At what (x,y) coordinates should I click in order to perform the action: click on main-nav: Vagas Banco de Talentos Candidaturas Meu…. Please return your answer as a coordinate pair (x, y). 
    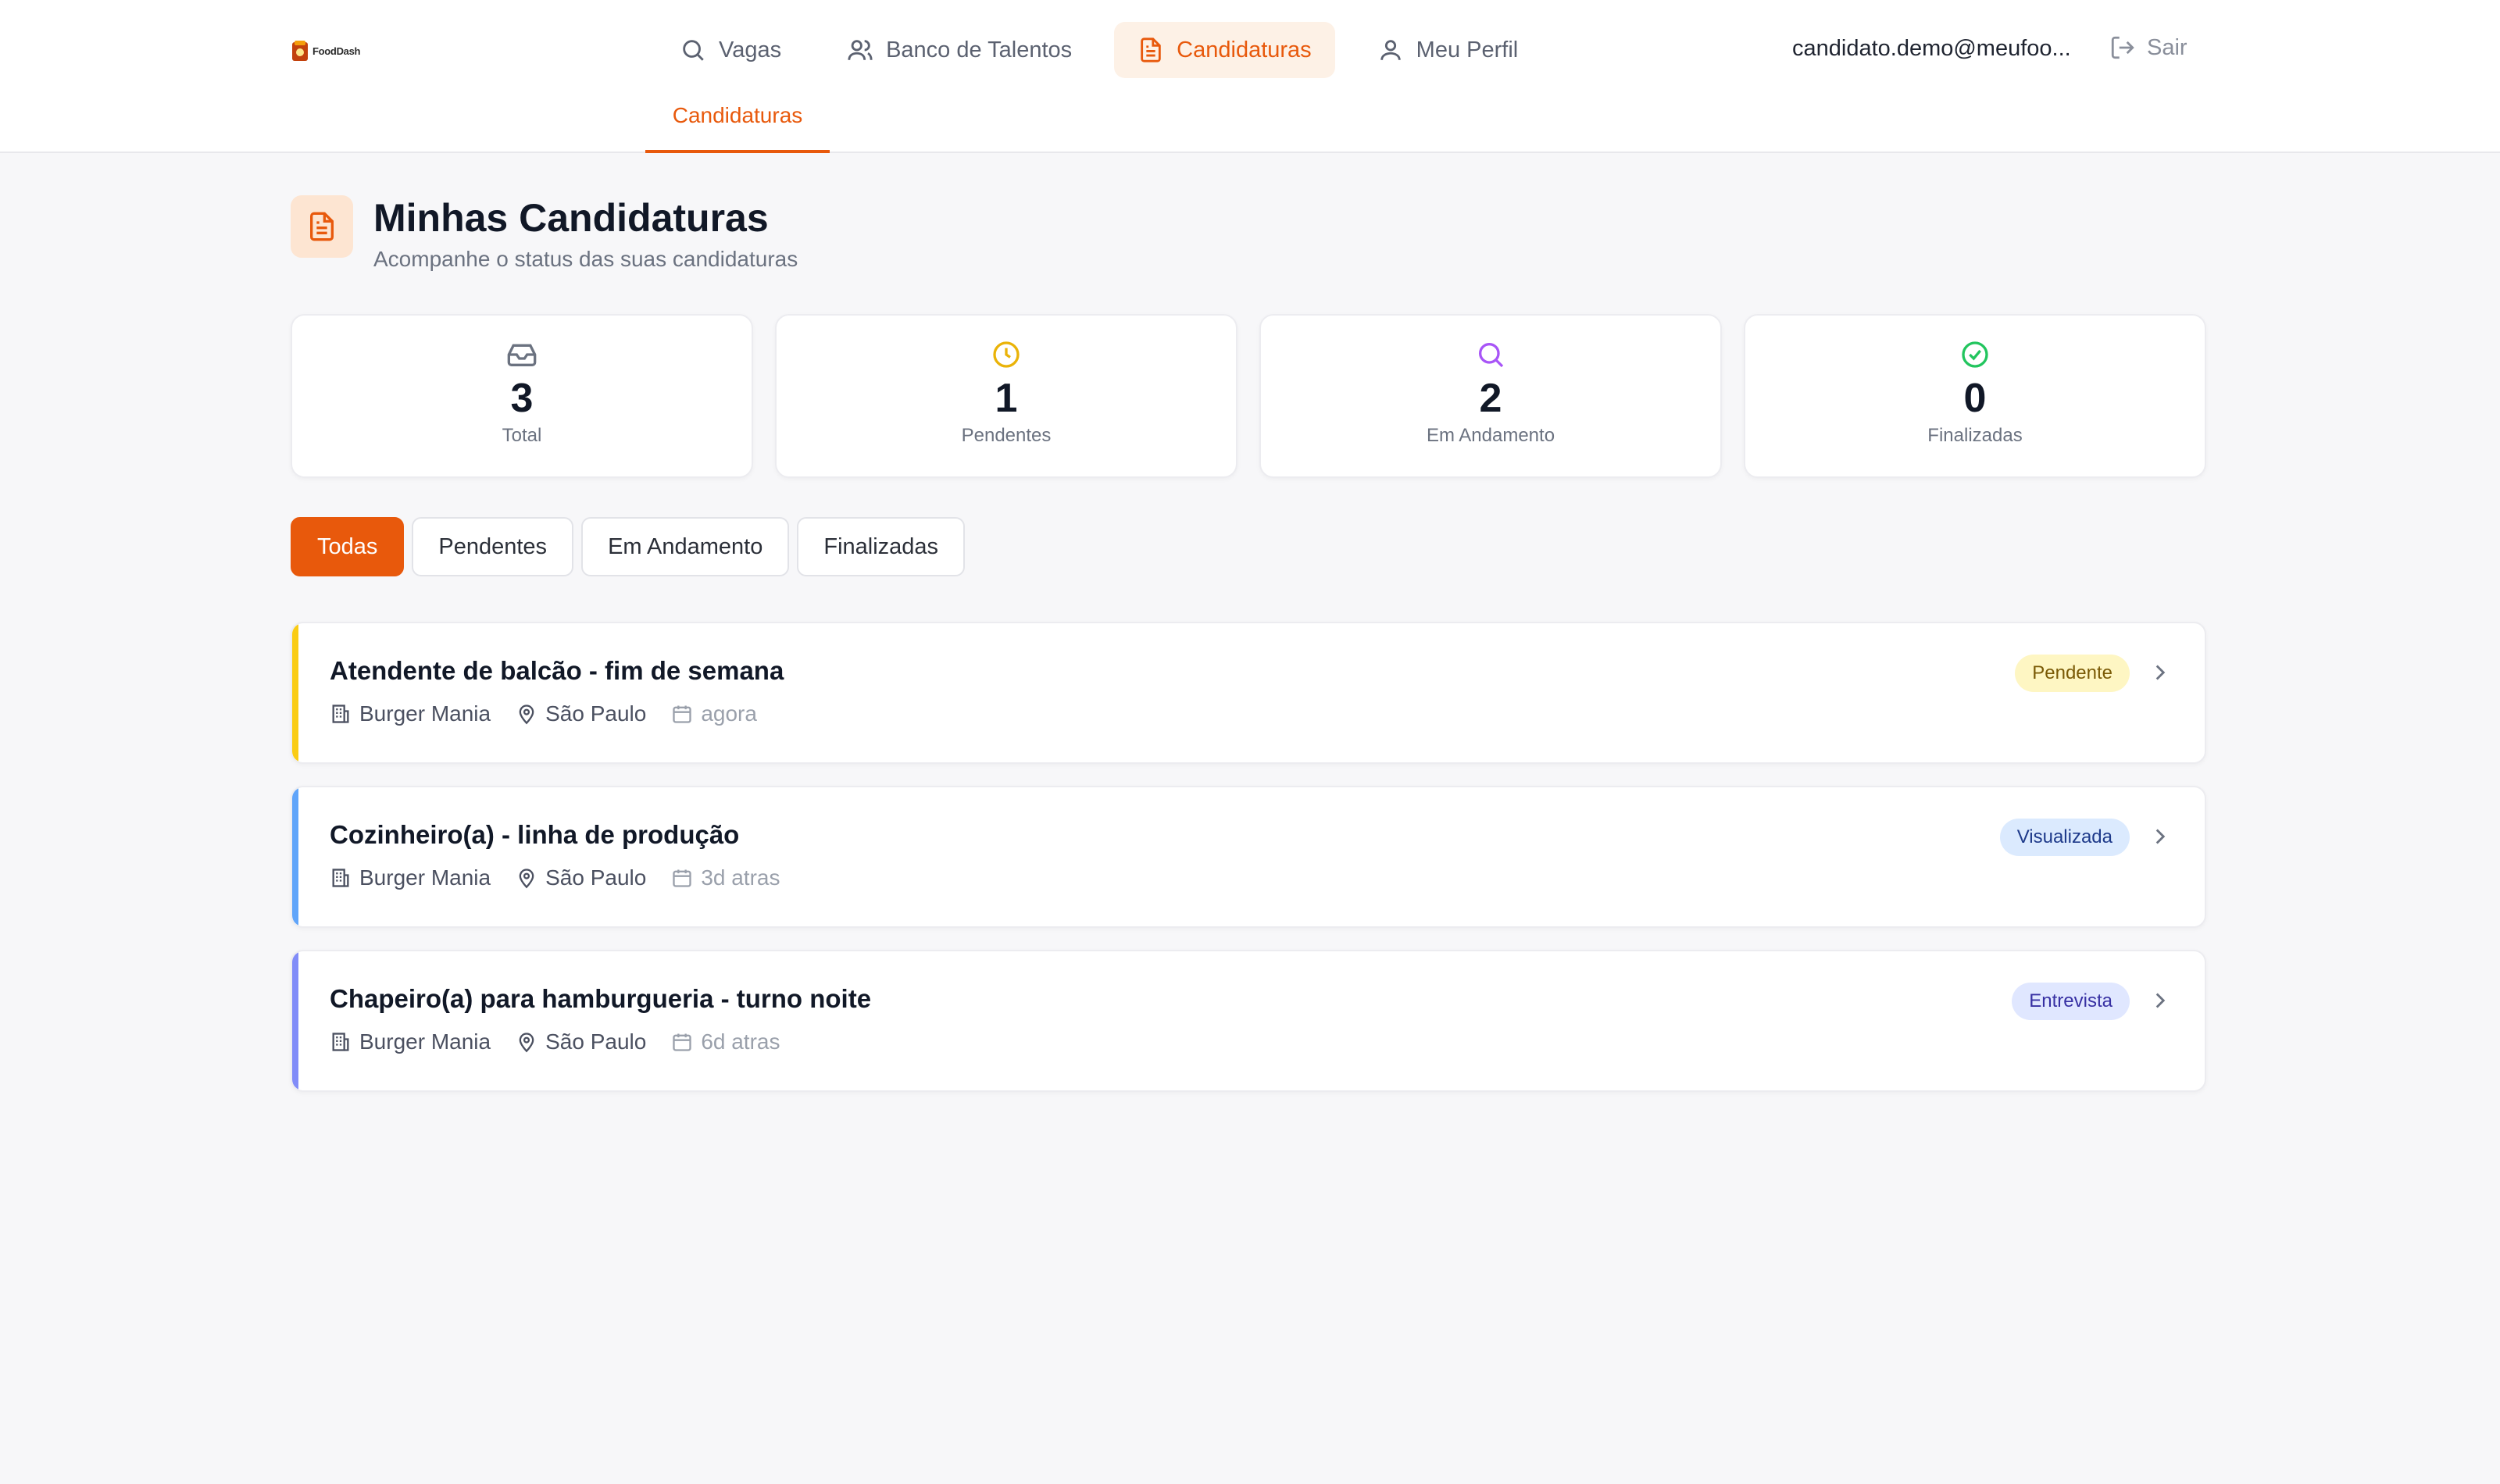
    Looking at the image, I should click on (1098, 50).